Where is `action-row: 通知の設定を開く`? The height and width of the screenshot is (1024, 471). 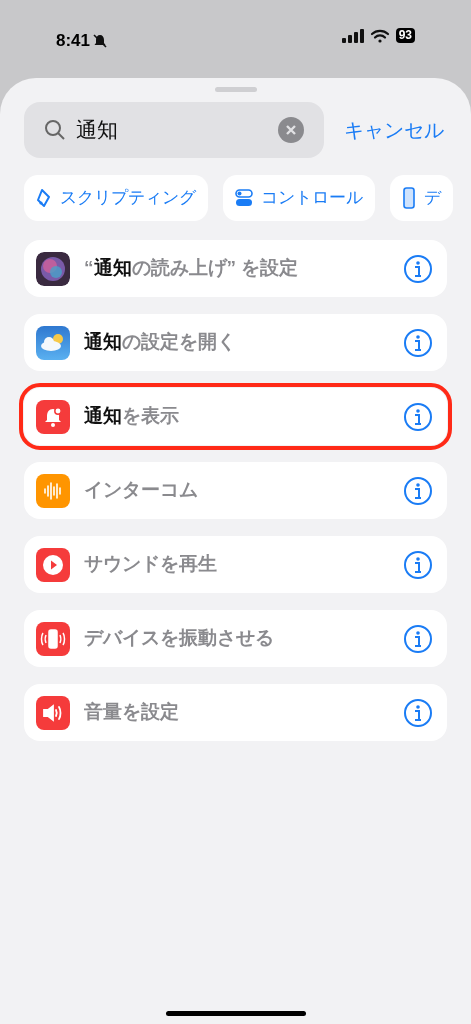
action-row: 通知の設定を開く is located at coordinates (235, 342).